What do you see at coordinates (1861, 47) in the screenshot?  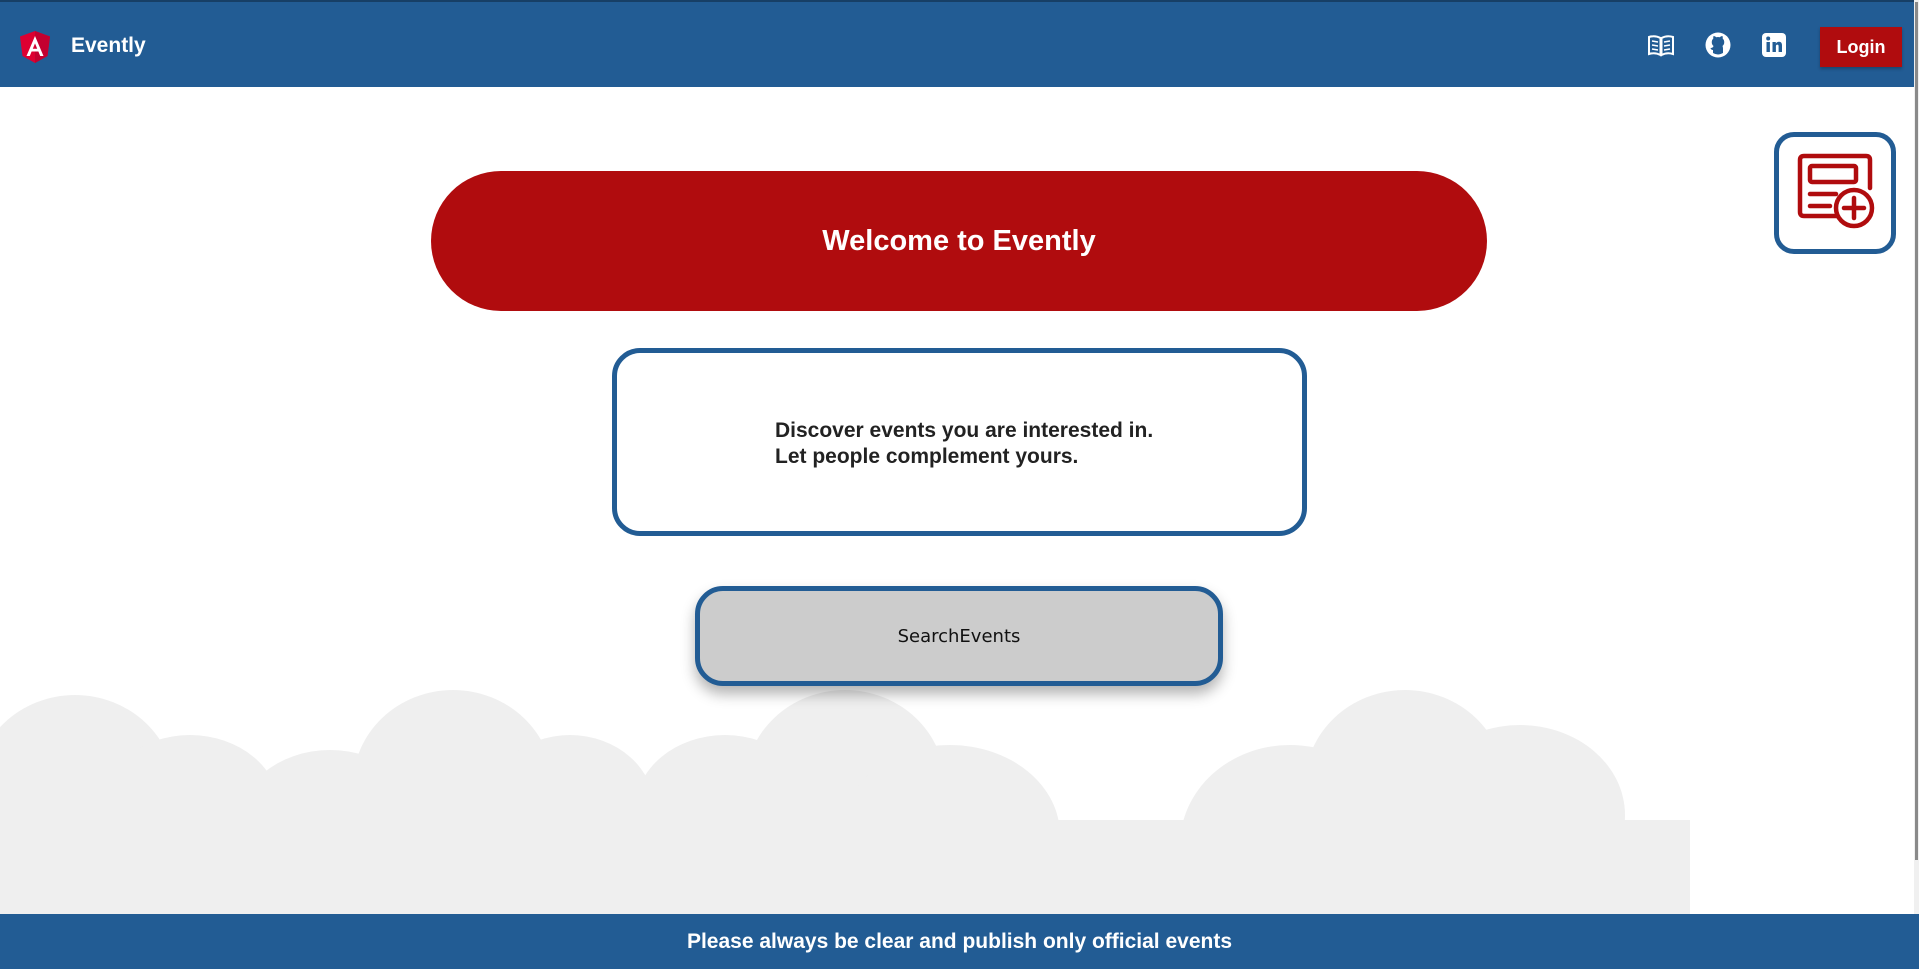 I see `login-button: Login` at bounding box center [1861, 47].